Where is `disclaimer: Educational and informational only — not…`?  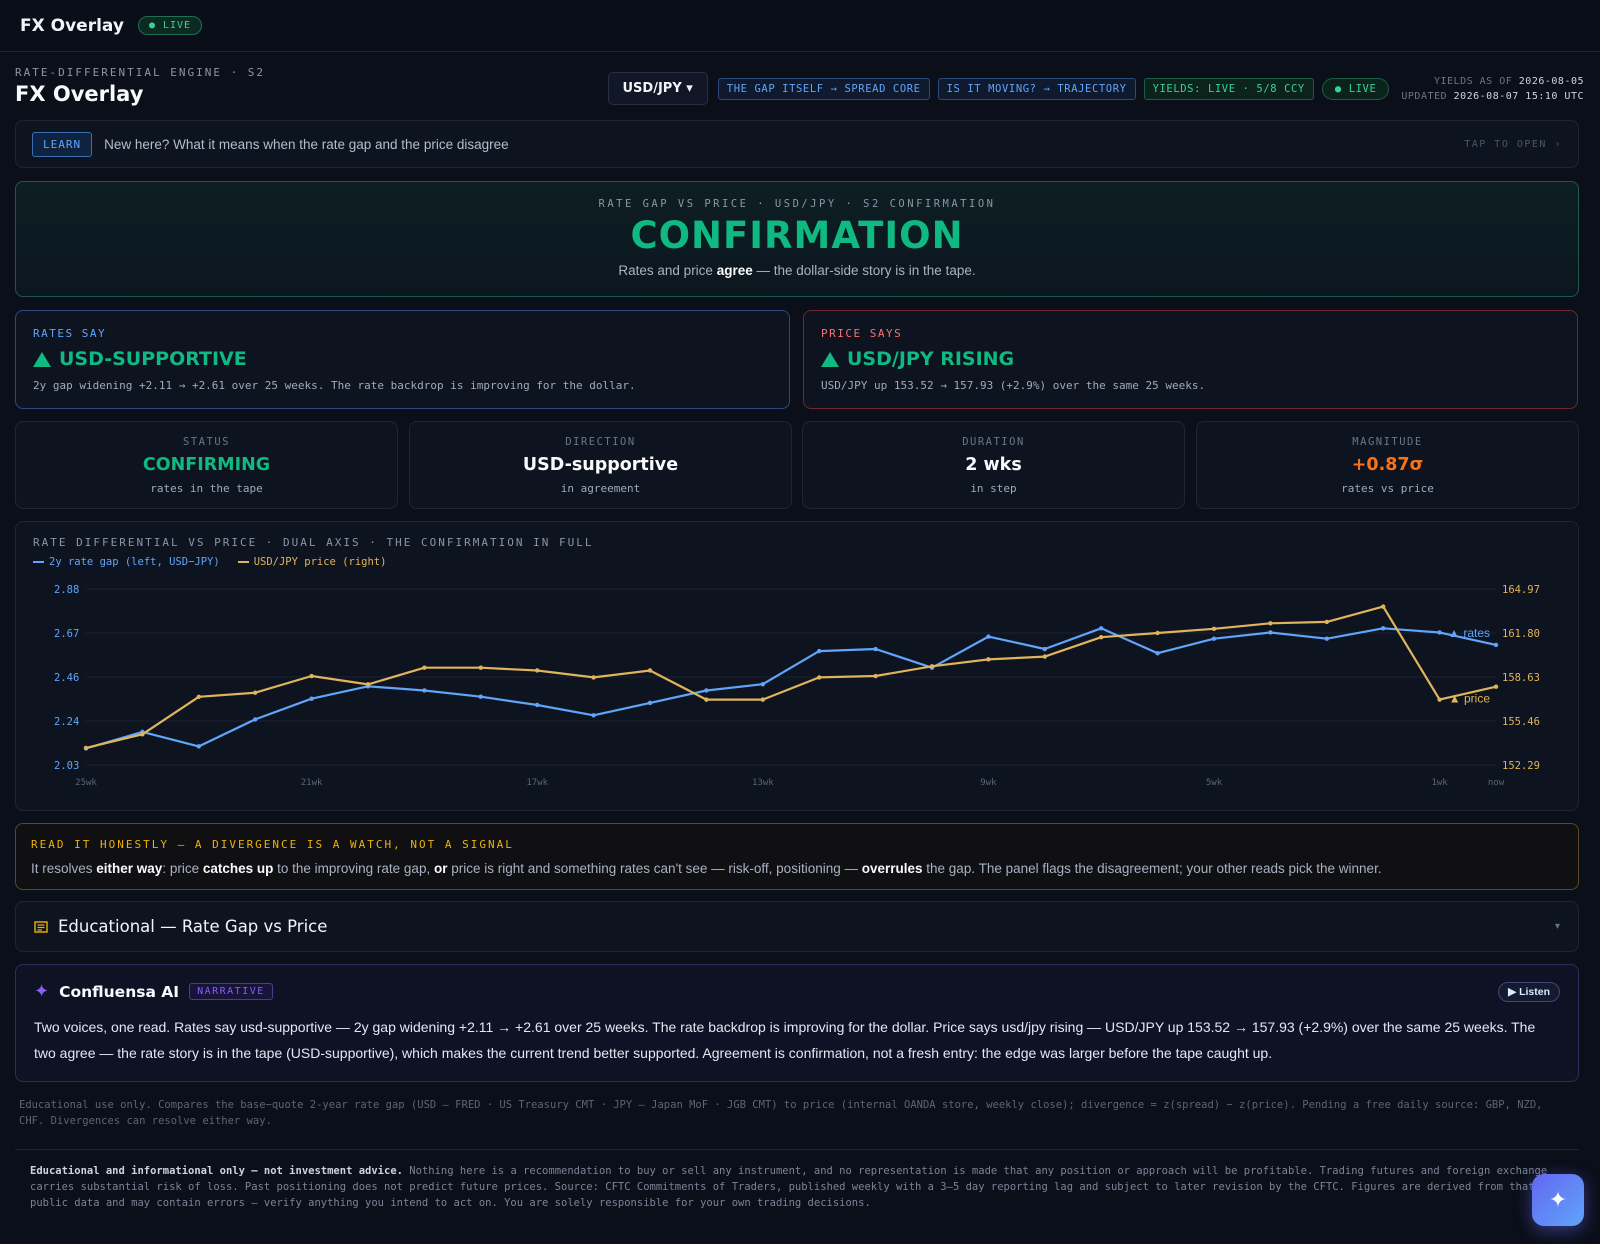 disclaimer: Educational and informational only — not… is located at coordinates (789, 1187).